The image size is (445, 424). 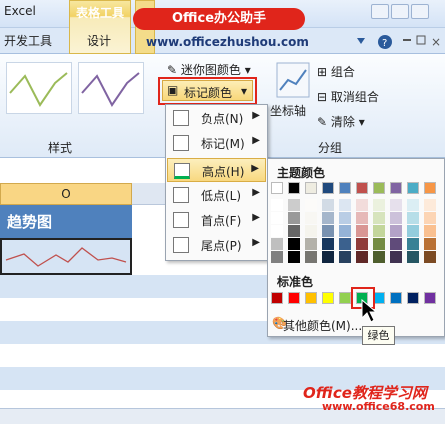 What do you see at coordinates (216, 245) in the screenshot?
I see `menu-item-last: 尾点(P) ▶` at bounding box center [216, 245].